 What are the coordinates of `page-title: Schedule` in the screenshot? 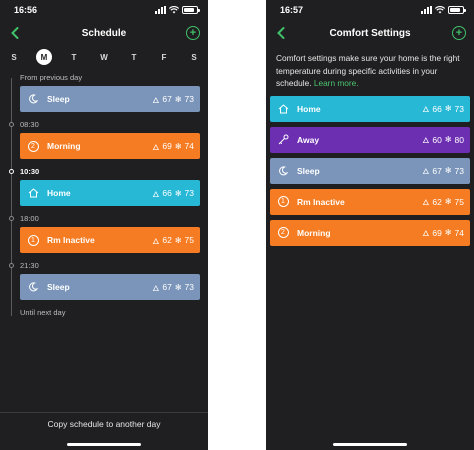 It's located at (104, 33).